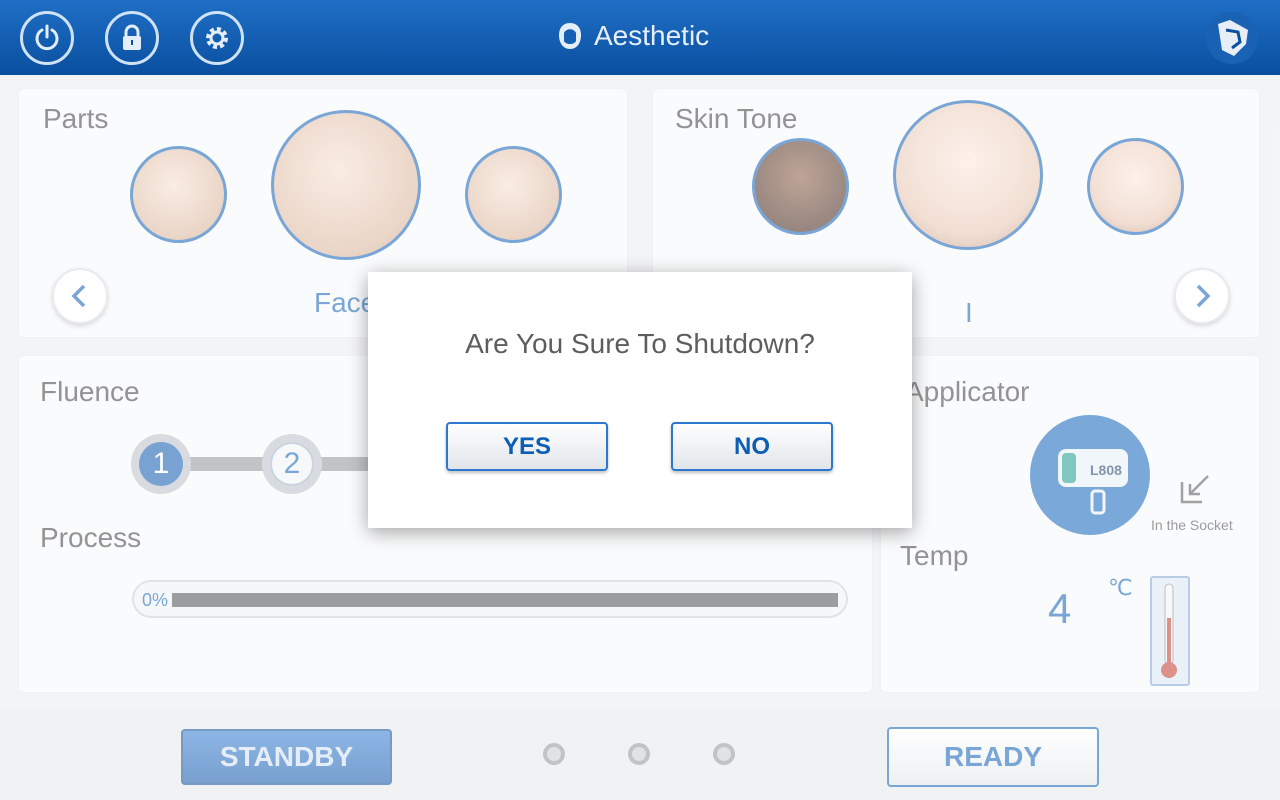 The image size is (1280, 800). I want to click on face-icon, so click(570, 36).